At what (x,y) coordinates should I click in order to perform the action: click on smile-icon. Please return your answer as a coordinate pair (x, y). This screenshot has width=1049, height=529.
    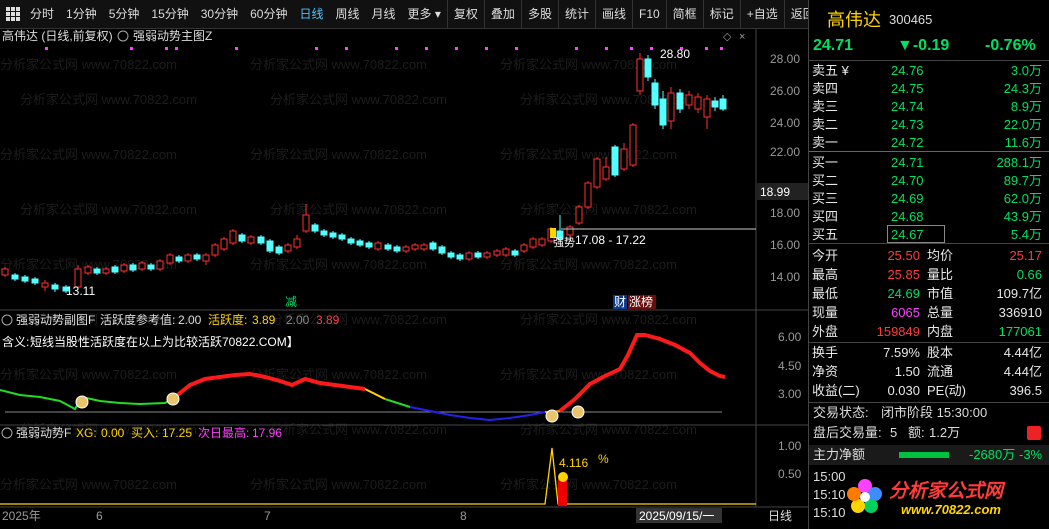
    Looking at the image, I should click on (563, 477).